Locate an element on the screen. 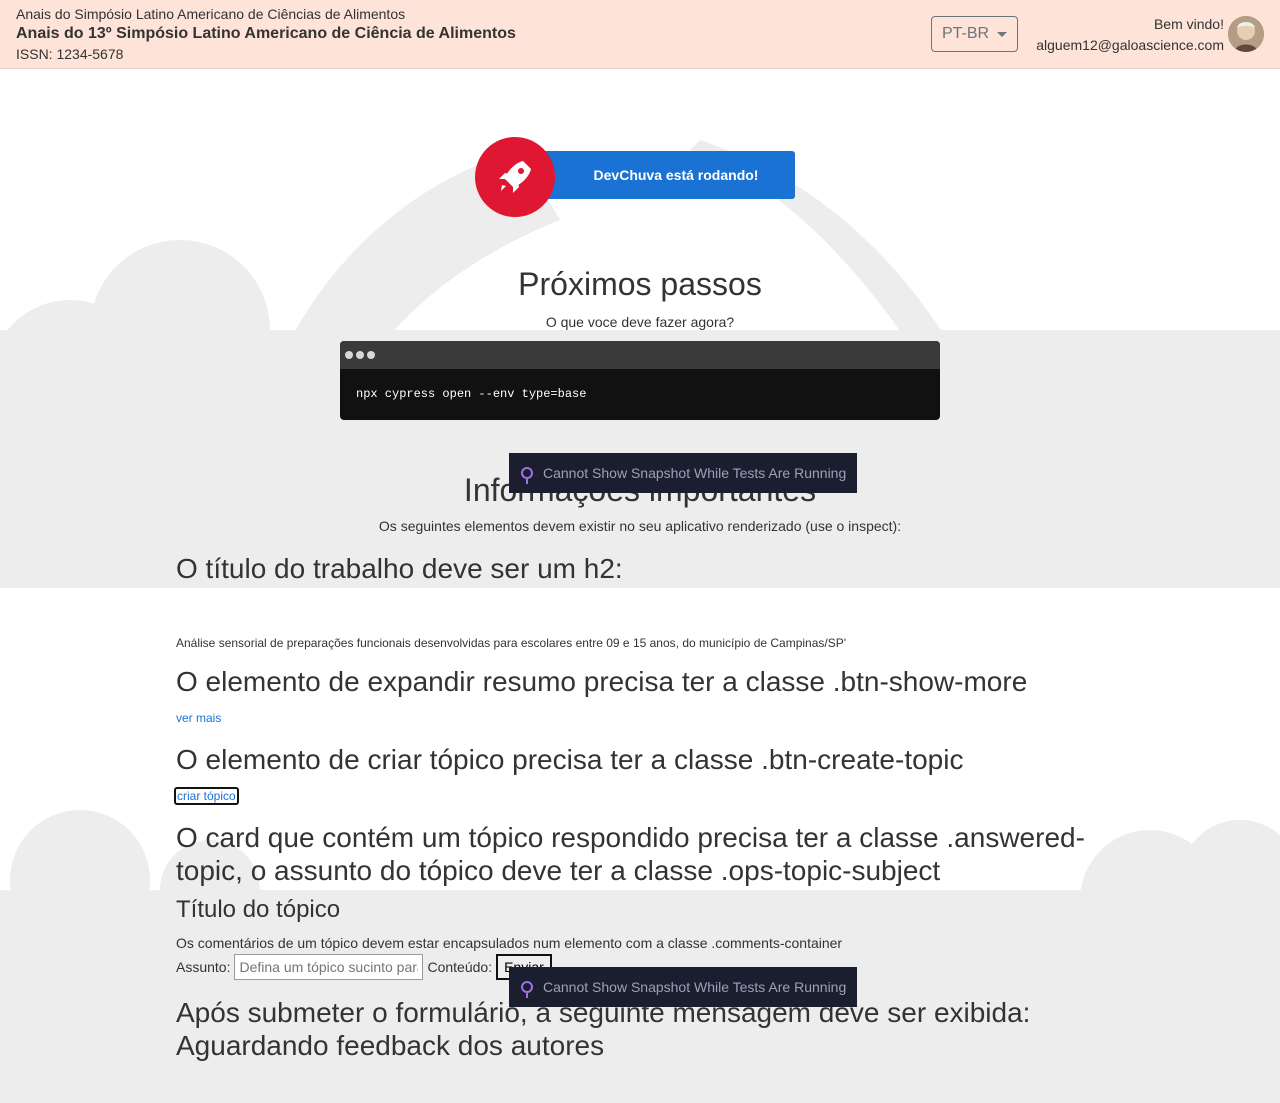 Image resolution: width=1280 pixels, height=1103 pixels. avatar is located at coordinates (1246, 34).